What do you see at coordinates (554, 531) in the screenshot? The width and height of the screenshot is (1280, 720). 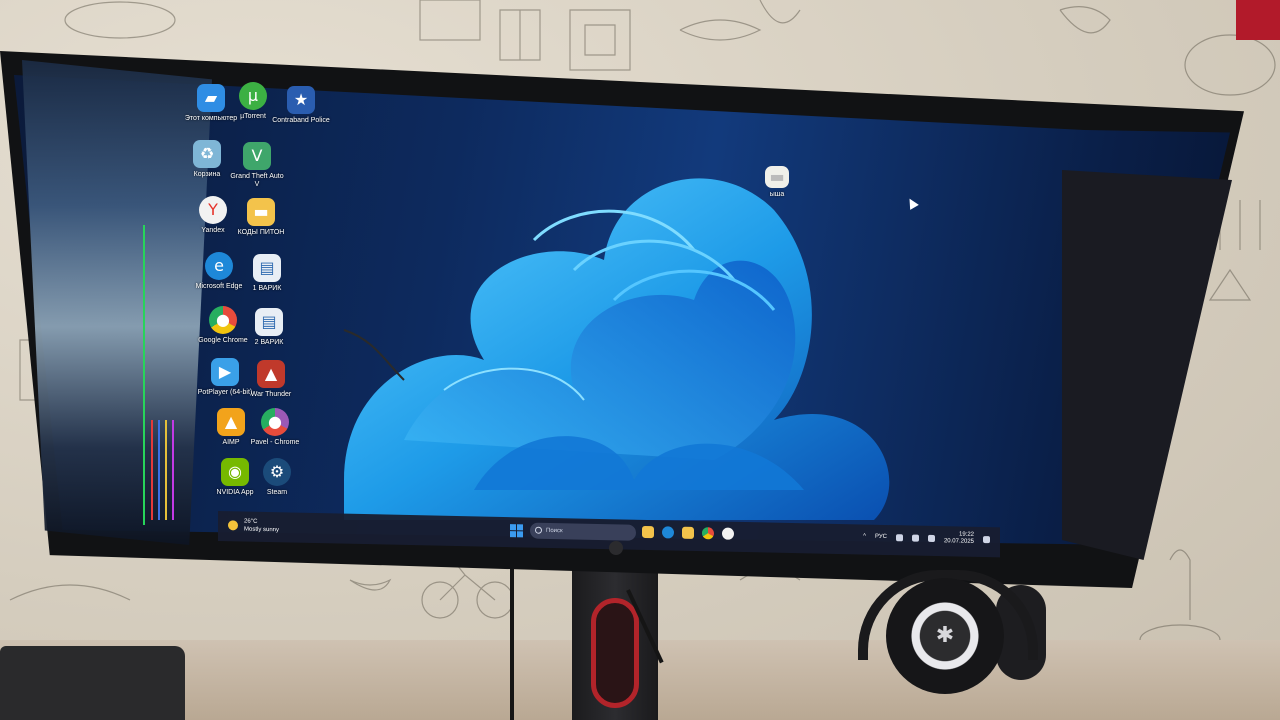 I see `search-placeholder: Поиск` at bounding box center [554, 531].